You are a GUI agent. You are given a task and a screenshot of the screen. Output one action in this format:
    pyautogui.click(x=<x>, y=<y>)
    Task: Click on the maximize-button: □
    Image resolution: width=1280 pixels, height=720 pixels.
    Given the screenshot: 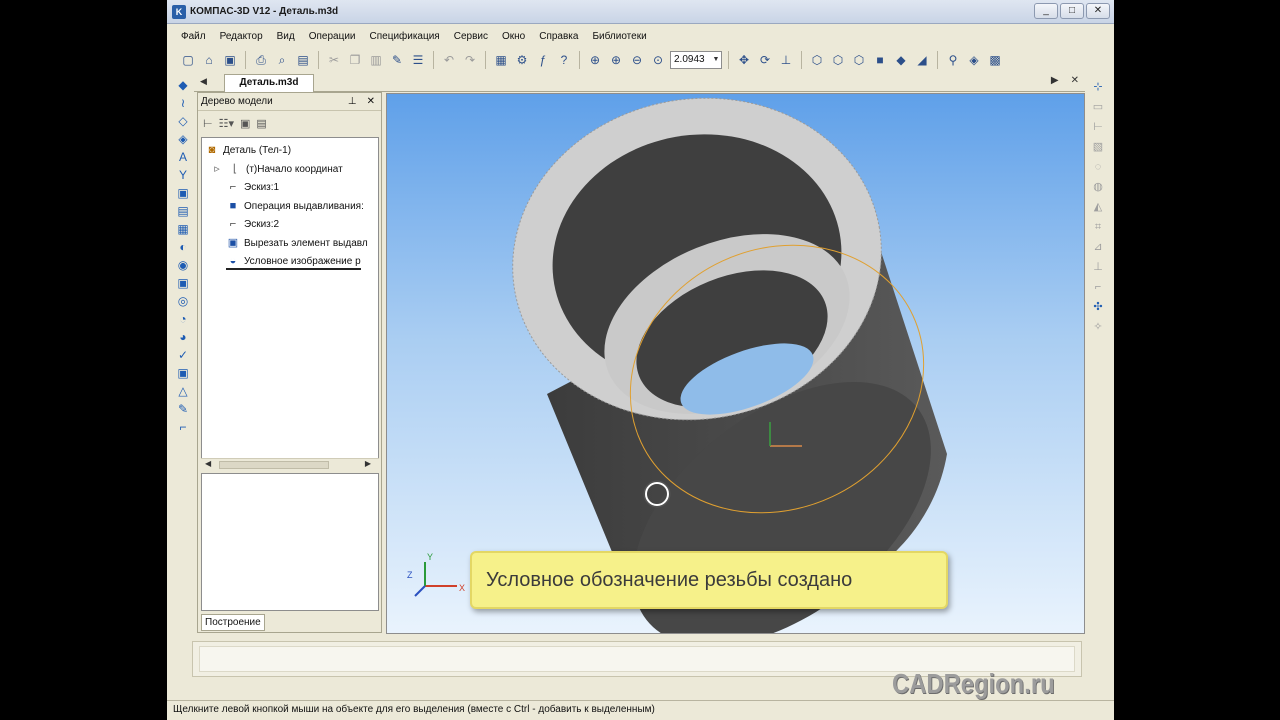 What is the action you would take?
    pyautogui.click(x=1072, y=11)
    